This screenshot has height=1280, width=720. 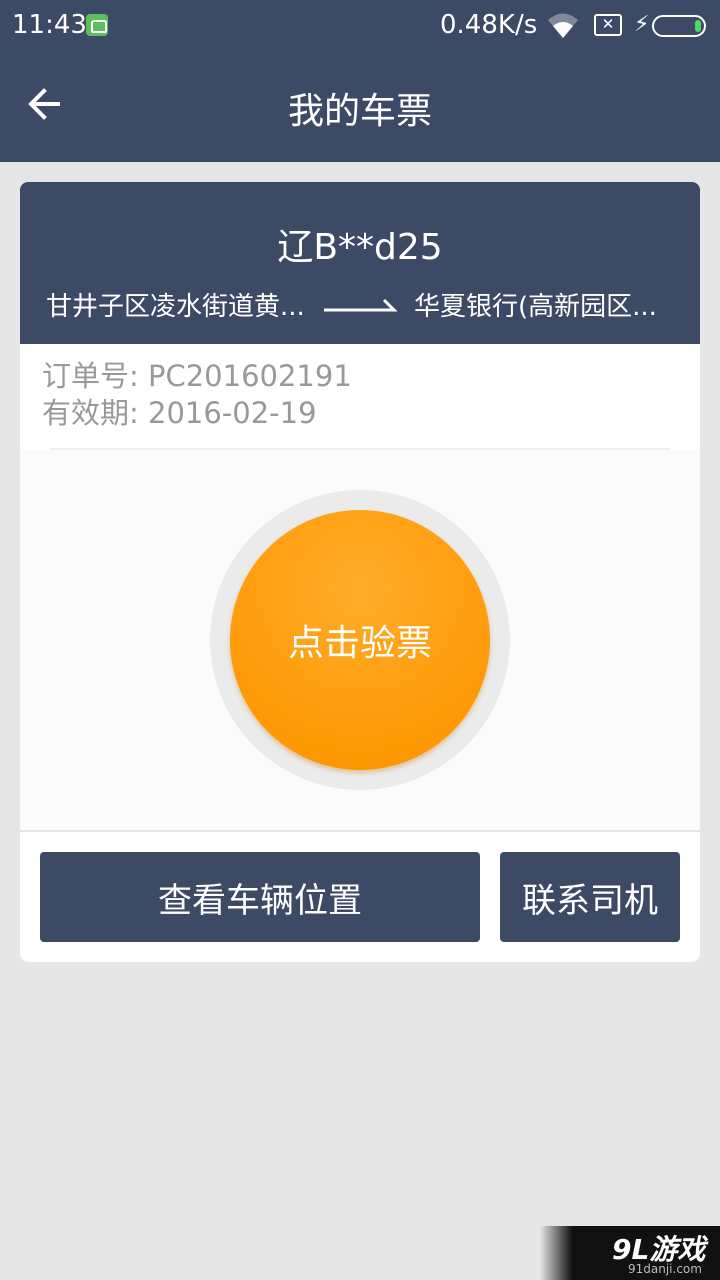 I want to click on route-arrow-icon, so click(x=361, y=305).